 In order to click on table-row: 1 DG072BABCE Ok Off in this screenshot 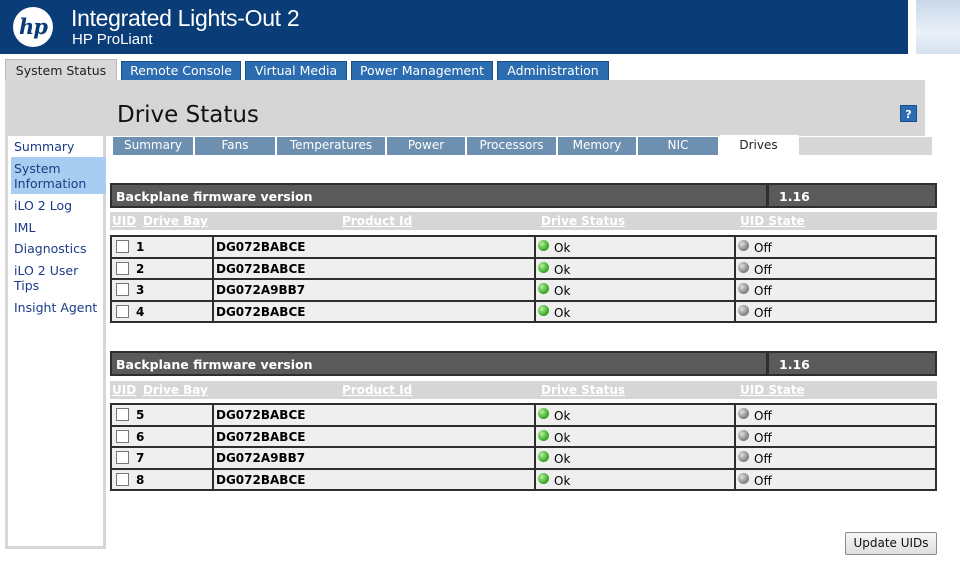, I will do `click(523, 247)`.